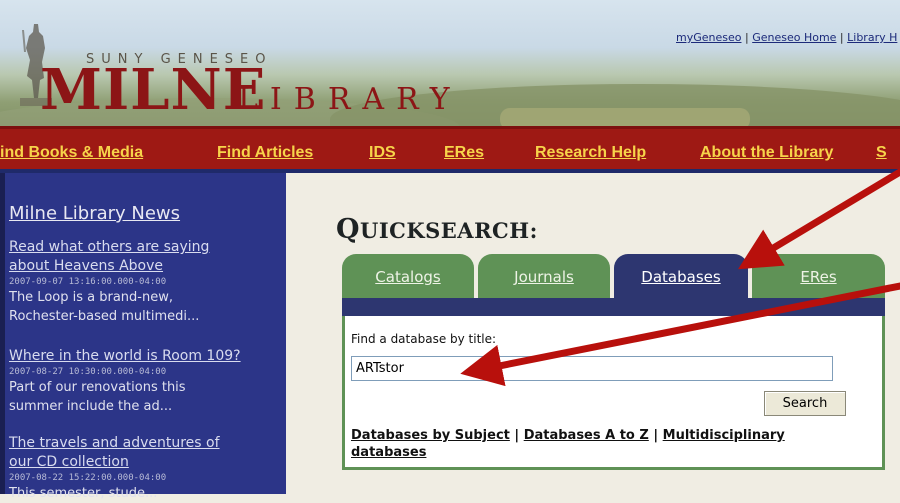  Describe the element at coordinates (449, 230) in the screenshot. I see `quicksearch-title-rest: UICKSEARCH:` at that location.